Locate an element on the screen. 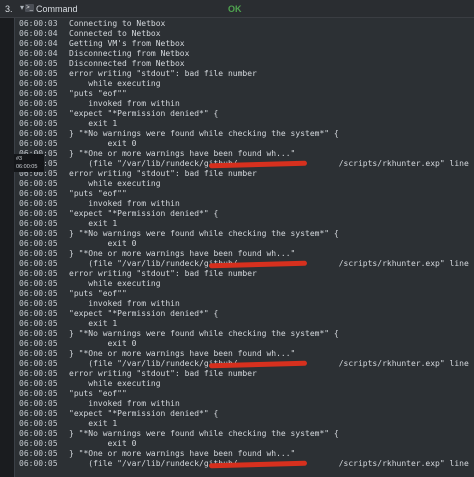 The height and width of the screenshot is (477, 474). log-message: exit 0 is located at coordinates (103, 243).